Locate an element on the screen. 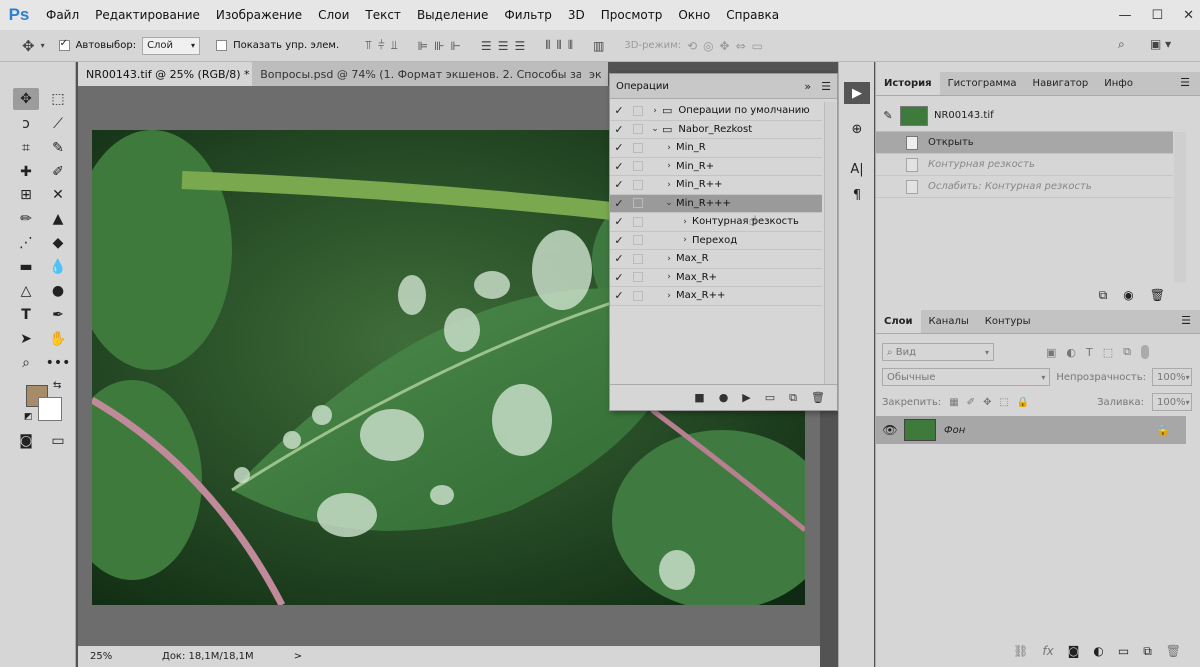 The height and width of the screenshot is (667, 1200). lasso-tool-icon: ↄ is located at coordinates (26, 124).